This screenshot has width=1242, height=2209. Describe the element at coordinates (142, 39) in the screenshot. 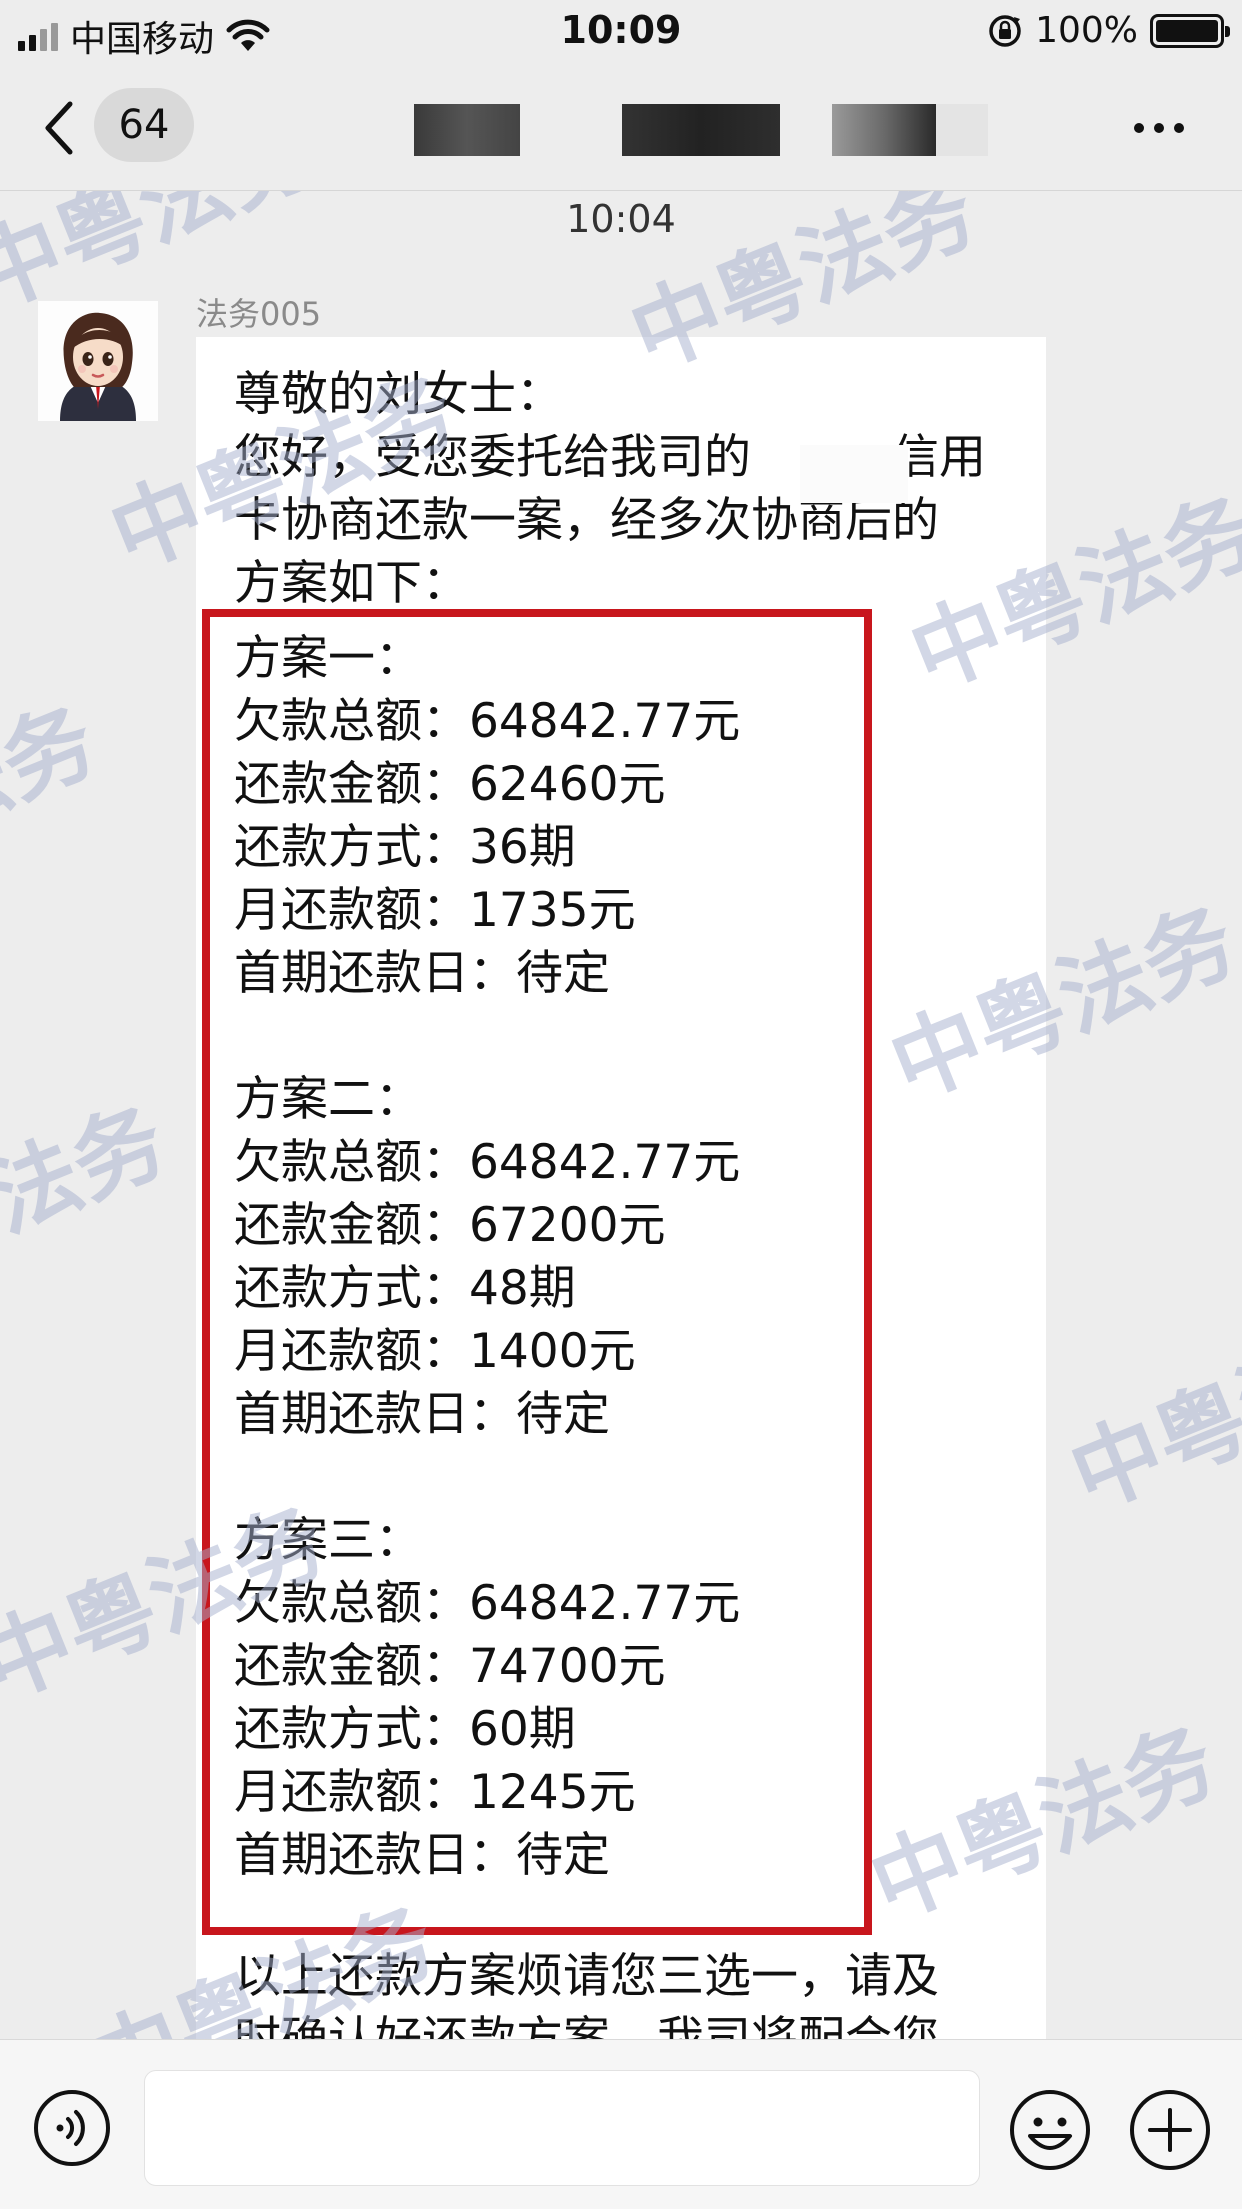

I see `carrier-label: 中国移动` at that location.